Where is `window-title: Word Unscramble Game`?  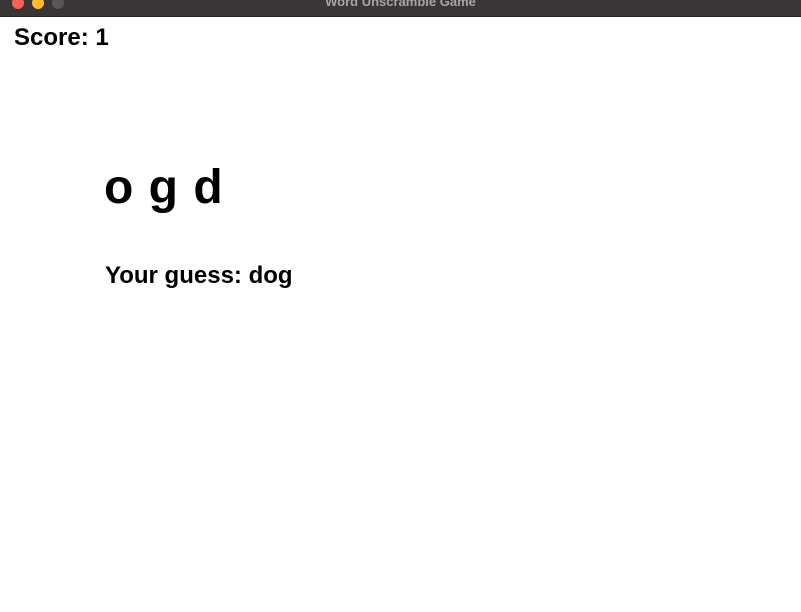 window-title: Word Unscramble Game is located at coordinates (400, 4).